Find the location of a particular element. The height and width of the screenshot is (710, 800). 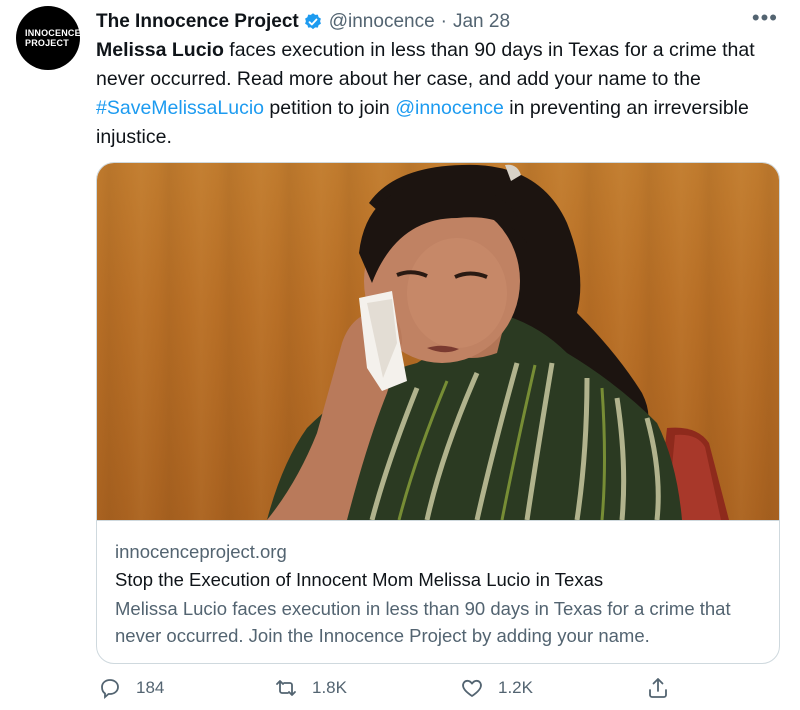

reply-count: 184 is located at coordinates (150, 687).